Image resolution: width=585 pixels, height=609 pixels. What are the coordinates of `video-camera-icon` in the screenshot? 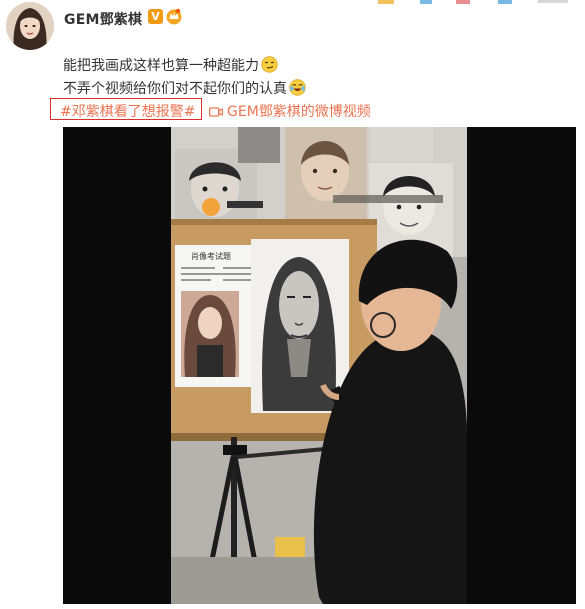 It's located at (216, 112).